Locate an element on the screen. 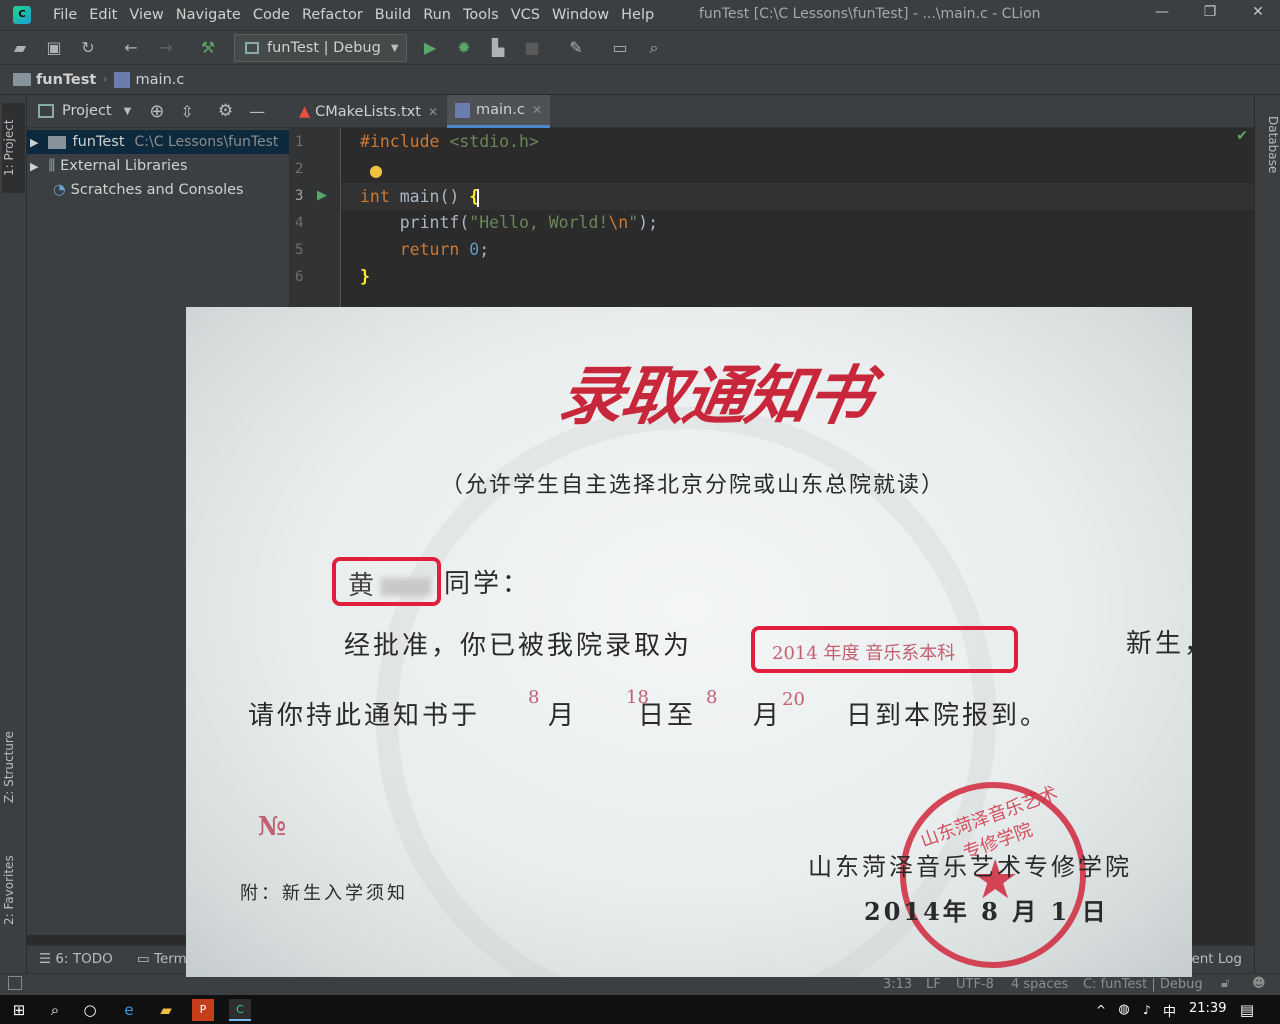 The image size is (1280, 1024). terminal-window-icon: ▭ is located at coordinates (620, 48).